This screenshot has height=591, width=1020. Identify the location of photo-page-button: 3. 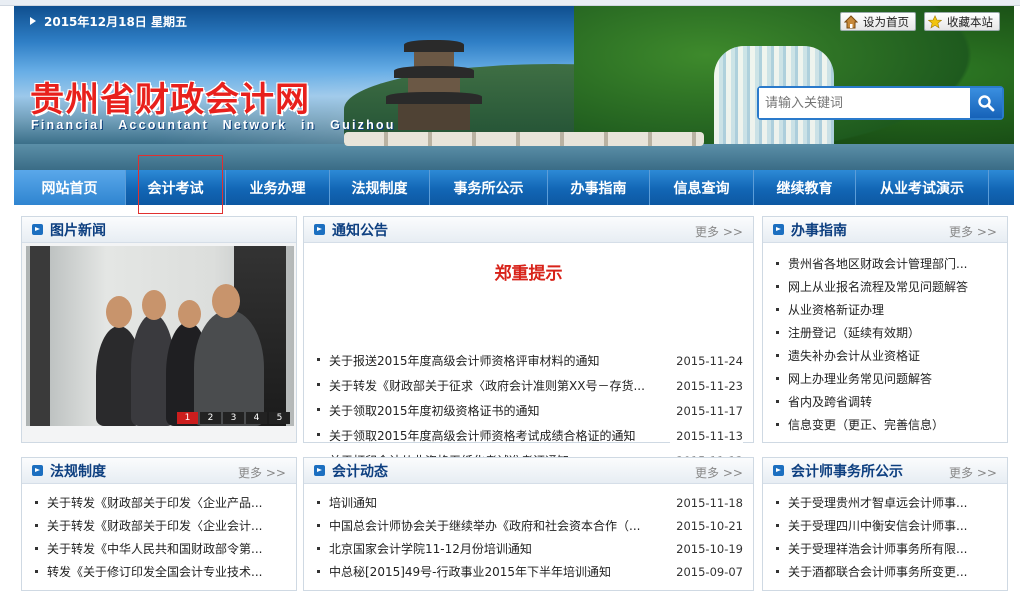
(233, 418).